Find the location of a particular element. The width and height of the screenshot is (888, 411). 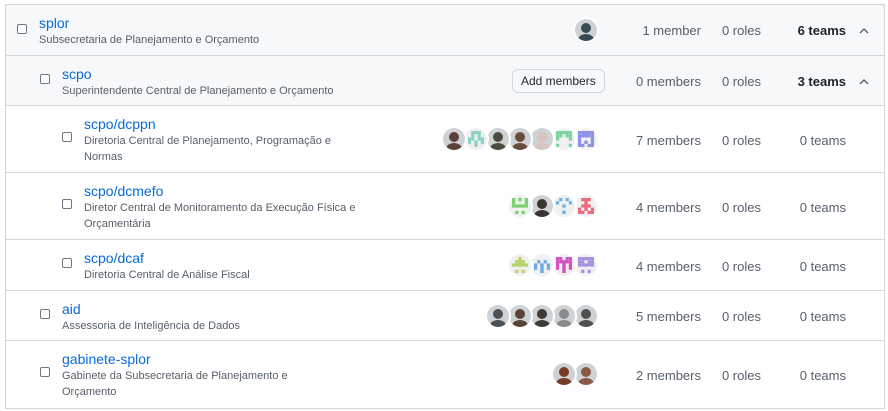

add-members-button: Add members is located at coordinates (558, 81).